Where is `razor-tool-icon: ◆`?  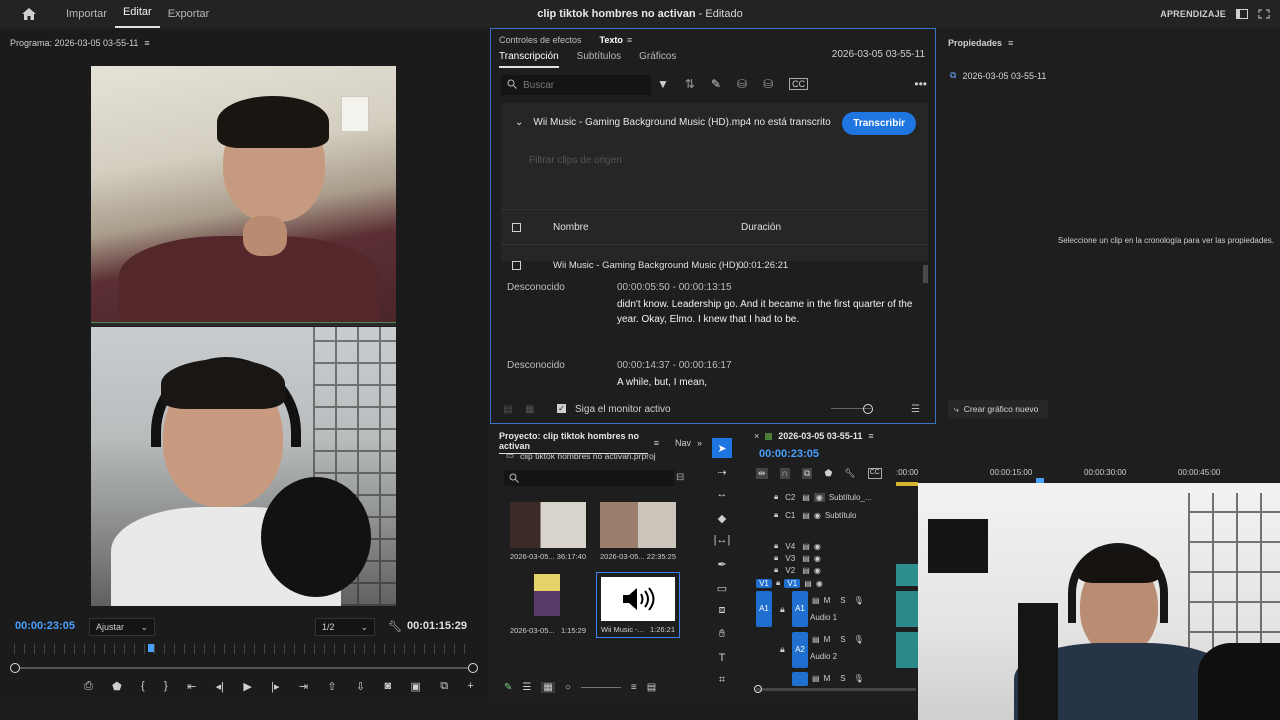
razor-tool-icon: ◆ is located at coordinates (722, 518).